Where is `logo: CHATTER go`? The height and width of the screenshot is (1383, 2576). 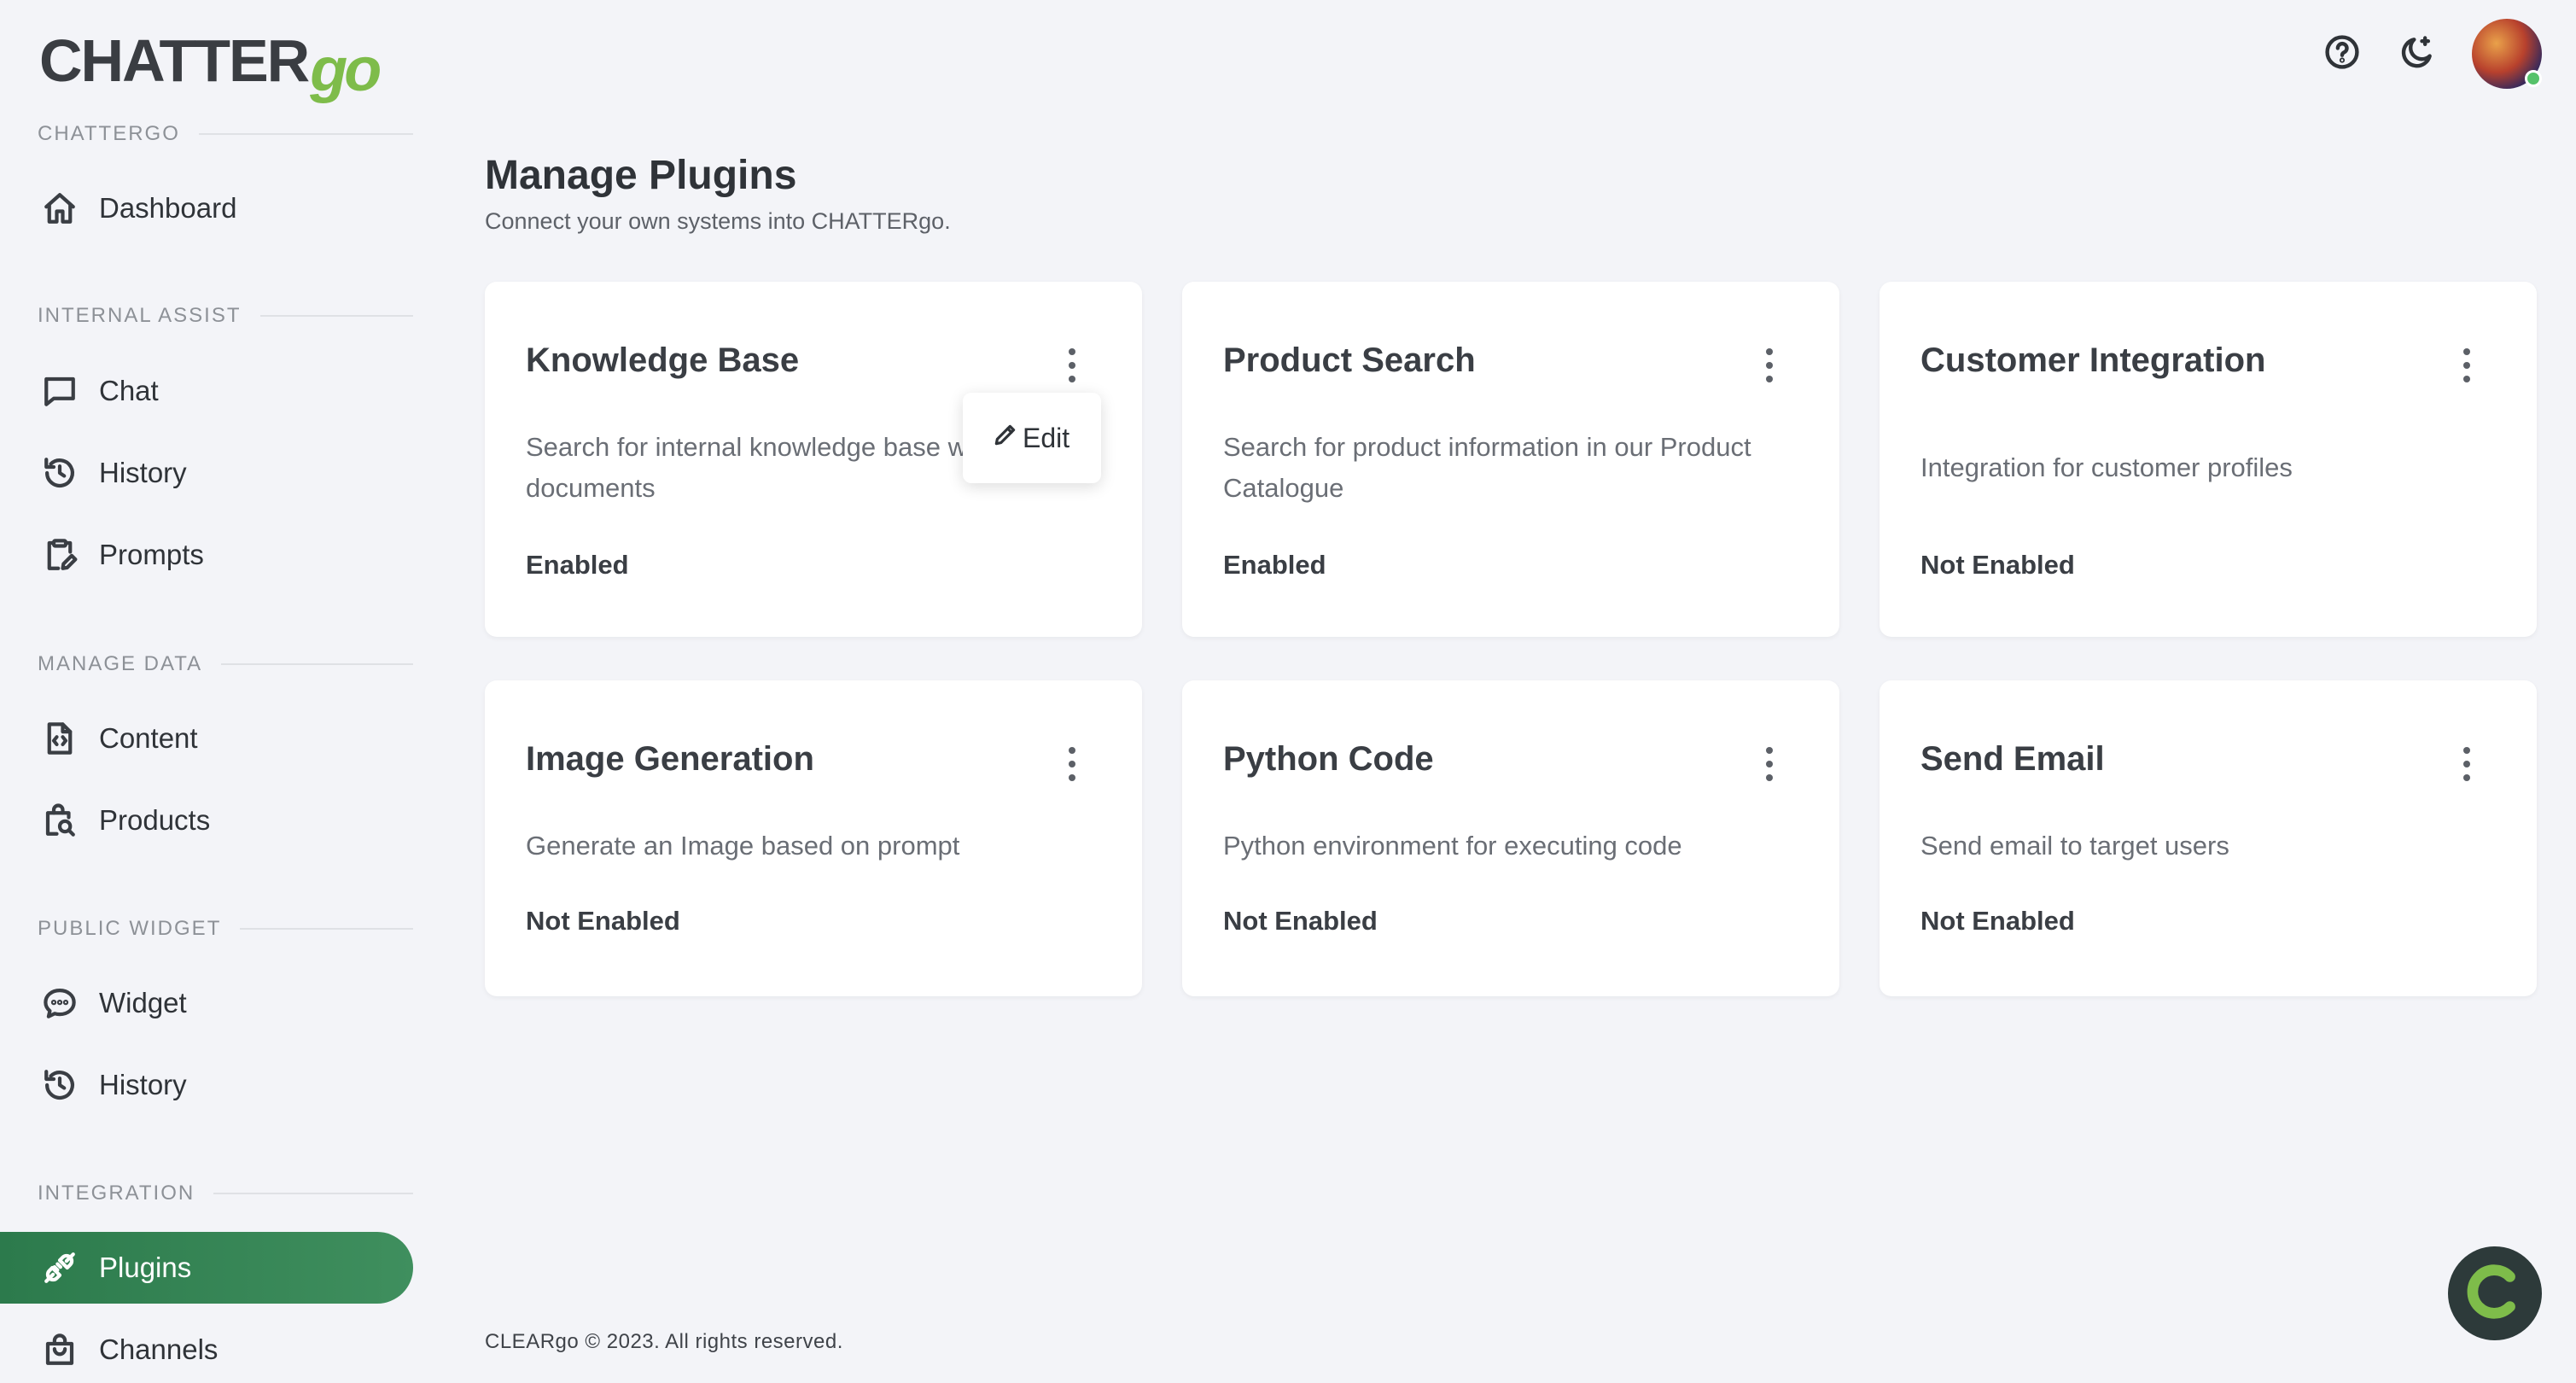
logo: CHATTER go is located at coordinates (210, 58).